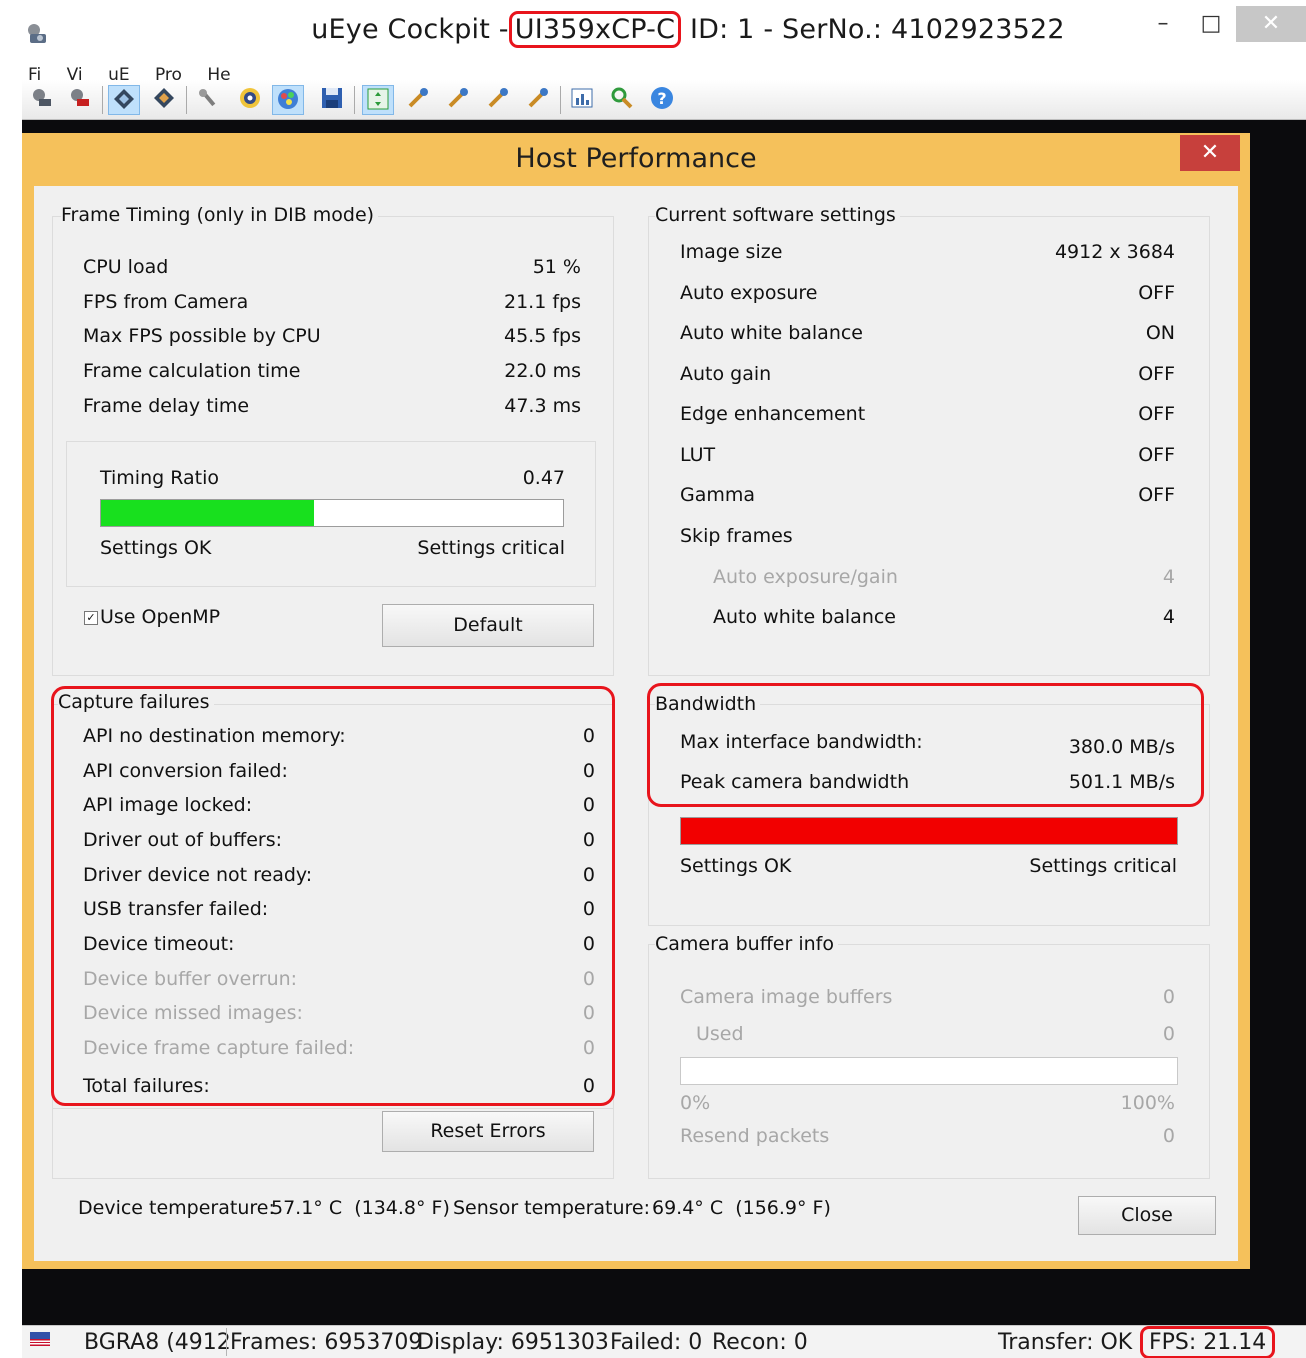 The image size is (1306, 1358). Describe the element at coordinates (1208, 1342) in the screenshot. I see `status-fps: FPS: 21.14` at that location.